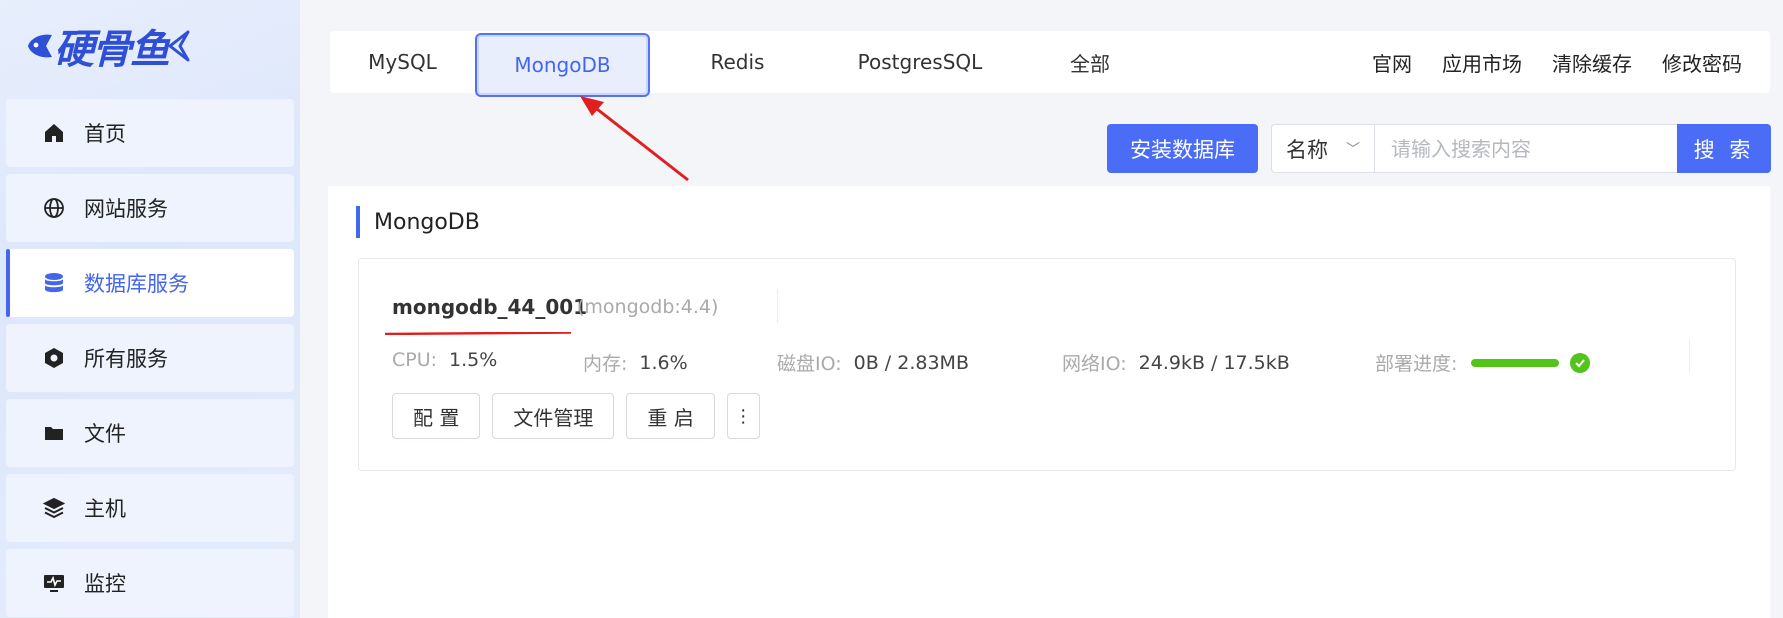 The width and height of the screenshot is (1783, 618). What do you see at coordinates (54, 508) in the screenshot?
I see `host-icon` at bounding box center [54, 508].